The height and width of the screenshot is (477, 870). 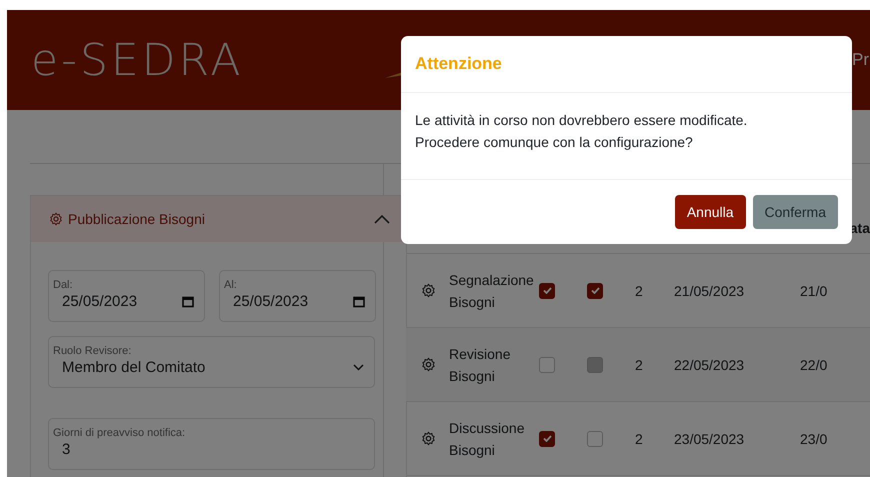 What do you see at coordinates (710, 212) in the screenshot?
I see `cancel-button: Annulla` at bounding box center [710, 212].